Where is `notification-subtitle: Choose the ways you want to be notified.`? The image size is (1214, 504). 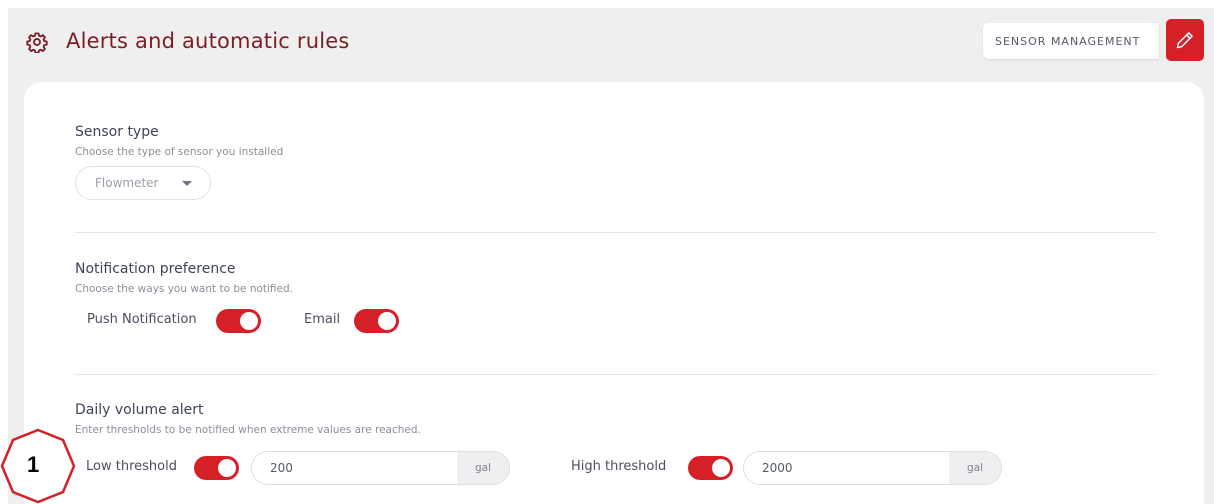 notification-subtitle: Choose the ways you want to be notified. is located at coordinates (184, 289).